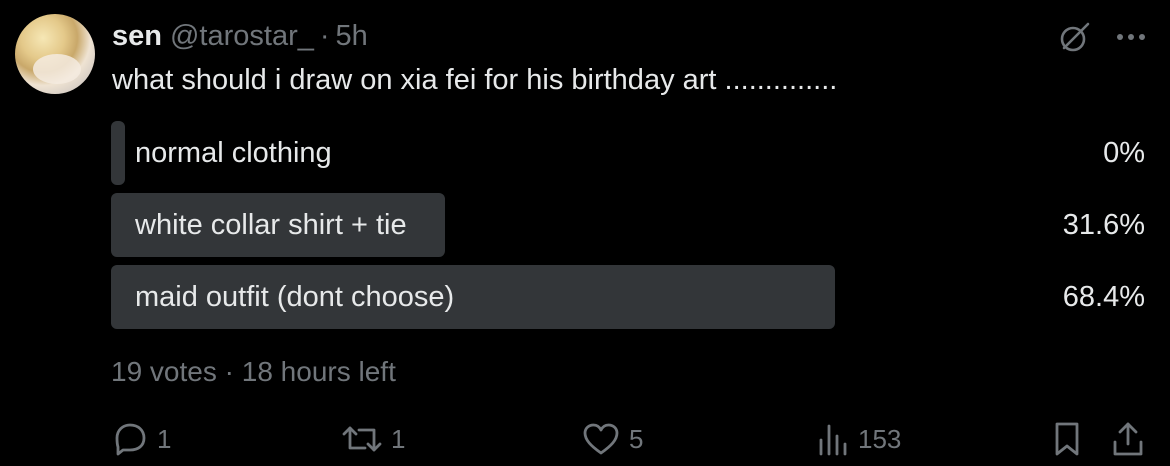 The height and width of the screenshot is (466, 1170). What do you see at coordinates (601, 439) in the screenshot?
I see `heart-icon` at bounding box center [601, 439].